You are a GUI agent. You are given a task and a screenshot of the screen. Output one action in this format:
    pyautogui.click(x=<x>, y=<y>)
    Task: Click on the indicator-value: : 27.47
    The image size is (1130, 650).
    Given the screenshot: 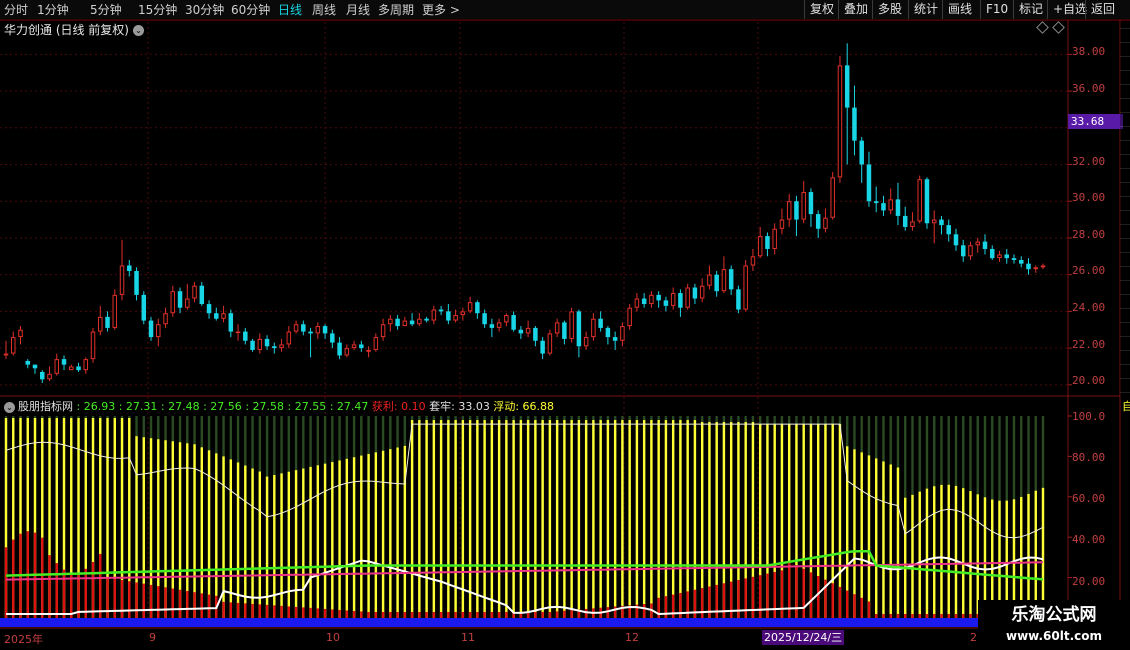 What is the action you would take?
    pyautogui.click(x=349, y=406)
    